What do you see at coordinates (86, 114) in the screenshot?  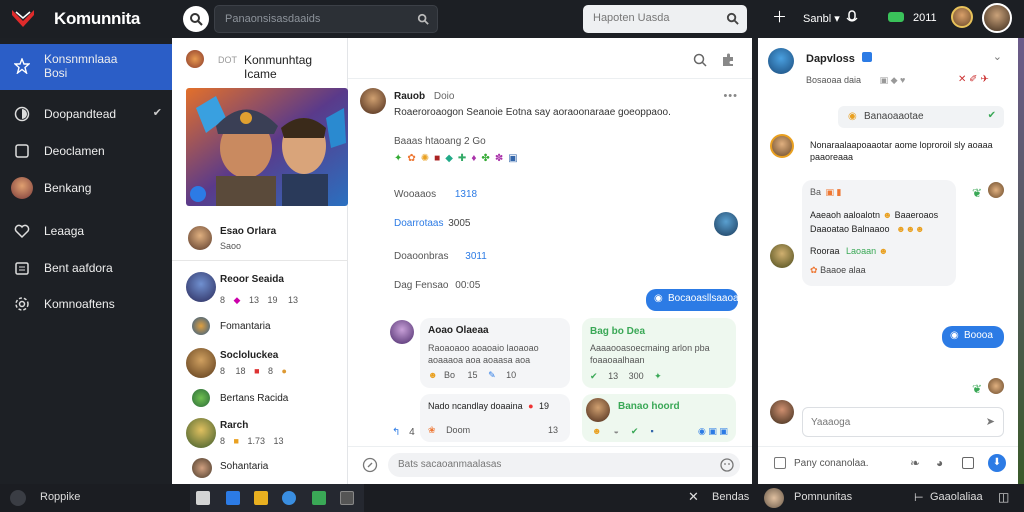 I see `sidebar-item-dashboard: Doopandtead ✔` at bounding box center [86, 114].